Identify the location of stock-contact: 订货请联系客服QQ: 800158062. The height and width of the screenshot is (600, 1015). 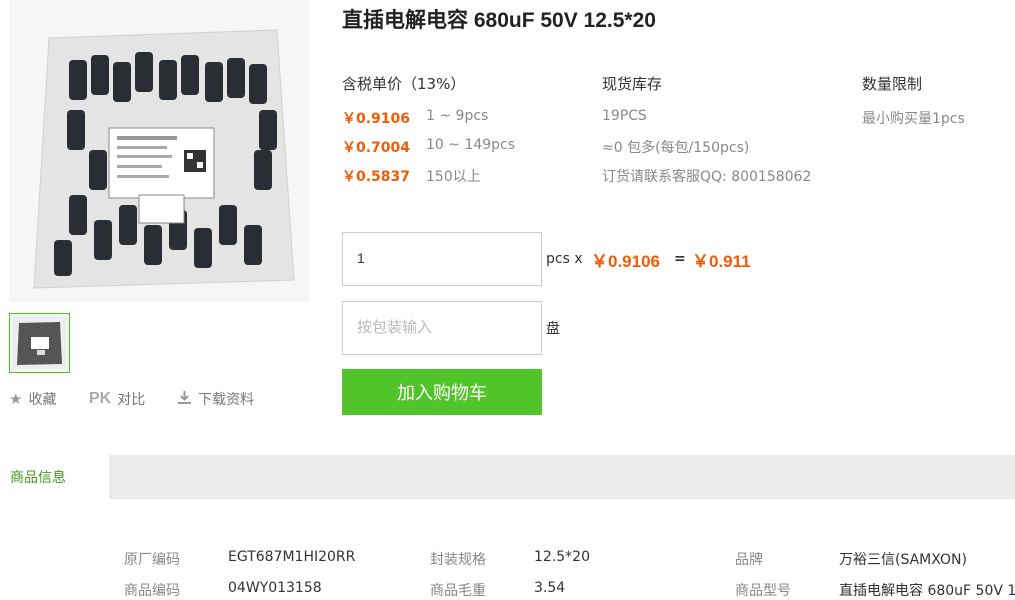
(707, 177).